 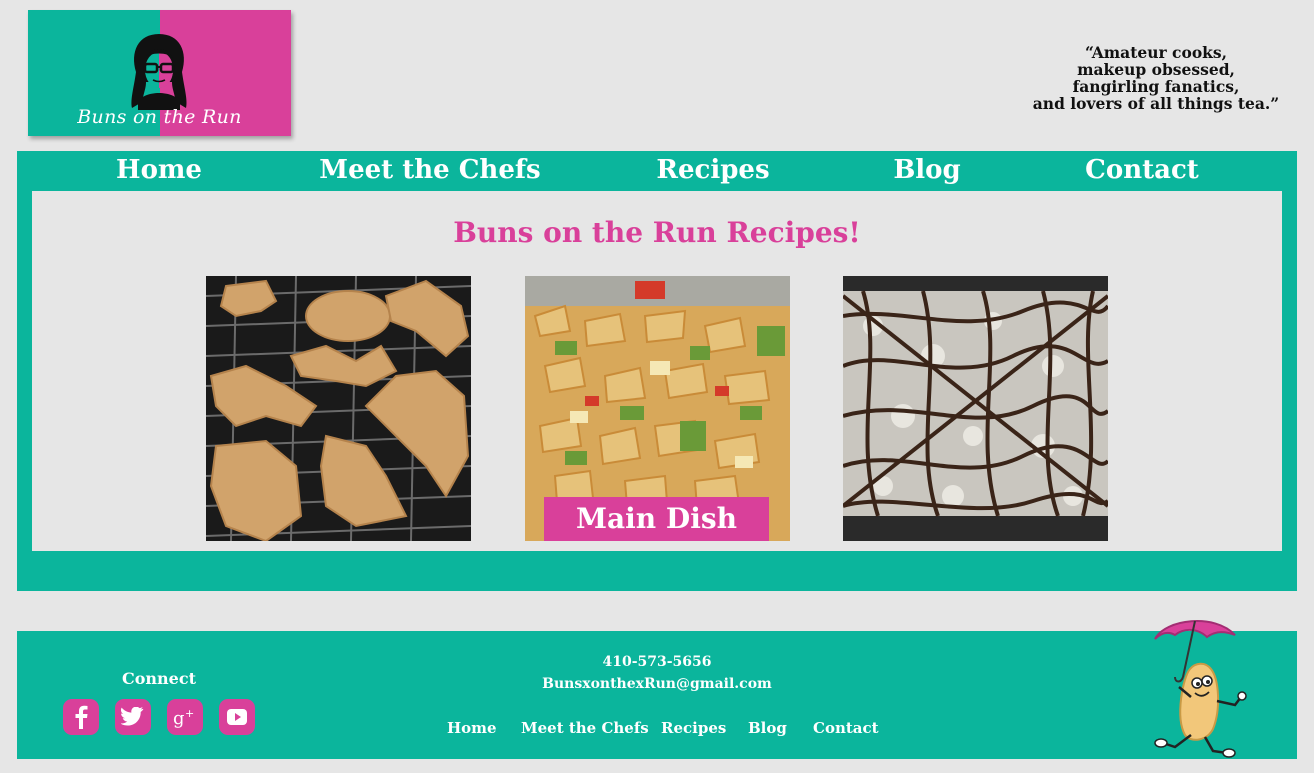 What do you see at coordinates (846, 728) in the screenshot?
I see `footer-nav-contact: Contact` at bounding box center [846, 728].